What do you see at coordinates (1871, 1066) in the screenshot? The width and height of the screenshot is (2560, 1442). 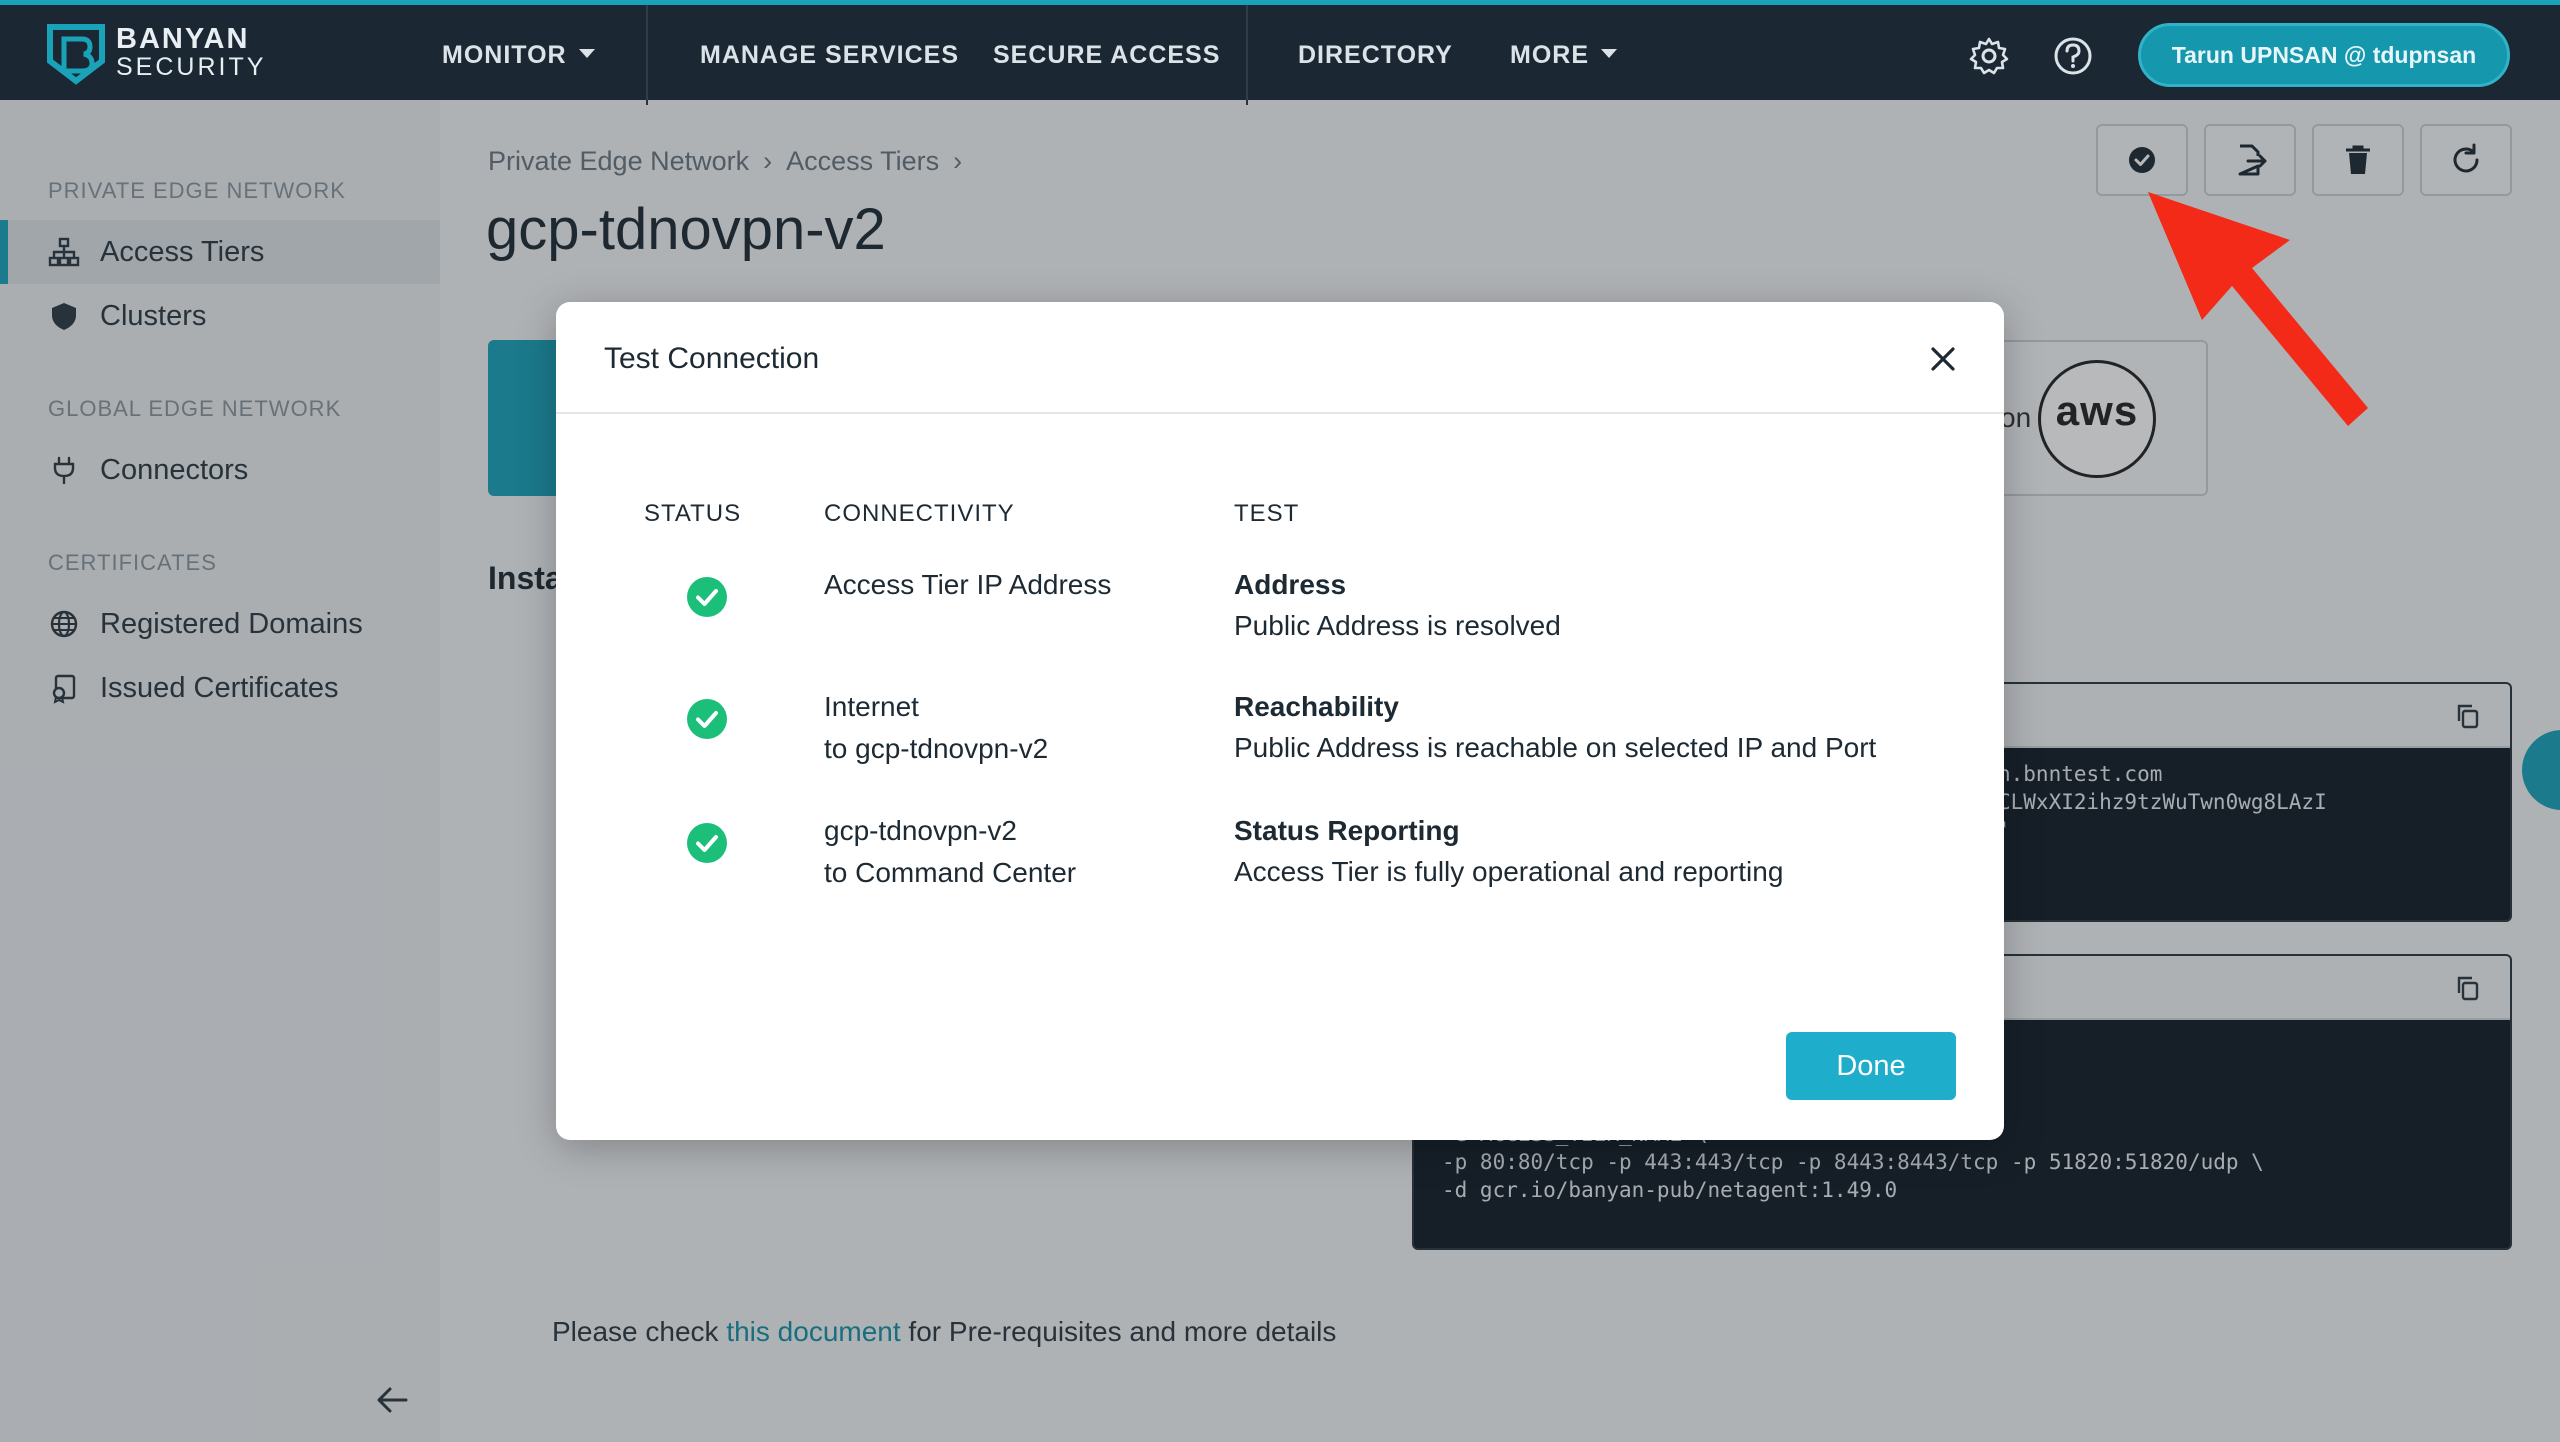 I see `done-button: Done` at bounding box center [1871, 1066].